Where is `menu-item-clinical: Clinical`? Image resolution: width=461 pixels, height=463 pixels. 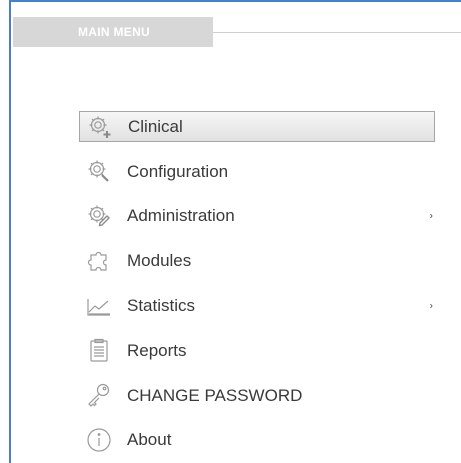
menu-item-clinical: Clinical is located at coordinates (257, 126).